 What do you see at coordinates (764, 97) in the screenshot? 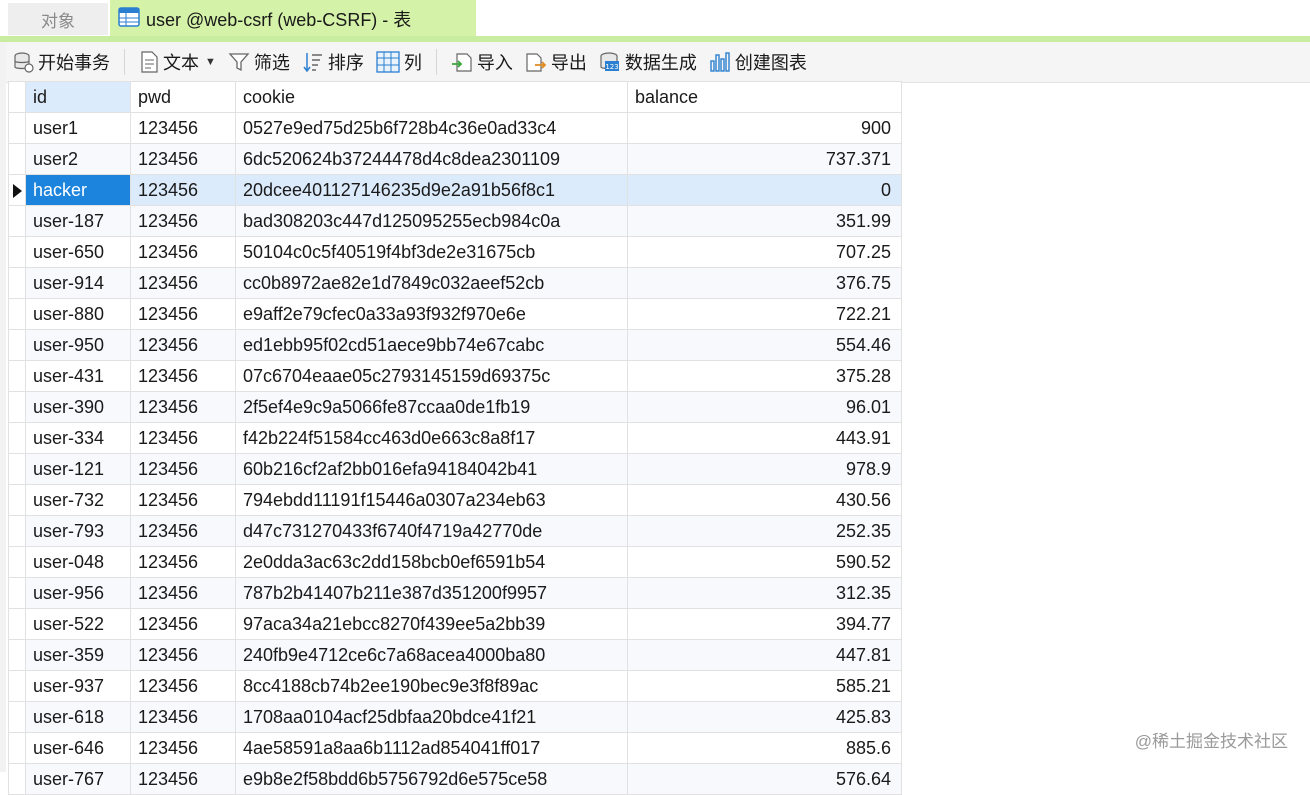
I see `column-header-balance: balance` at bounding box center [764, 97].